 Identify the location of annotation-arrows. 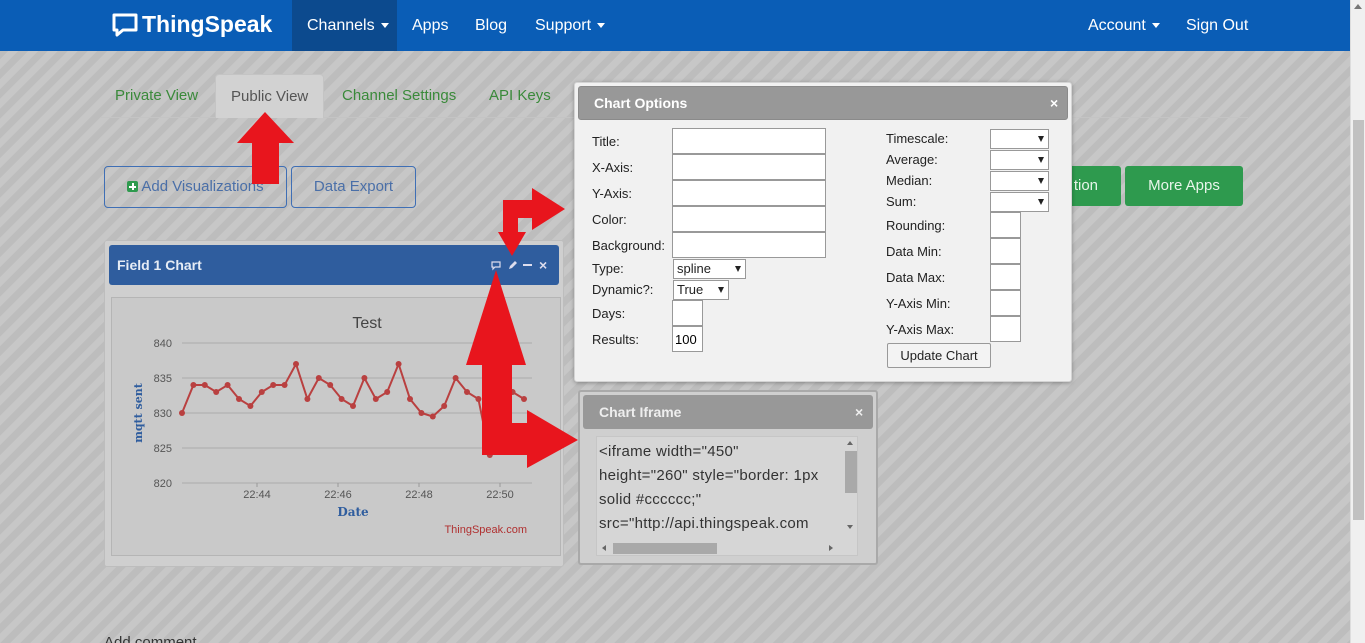
(407, 290).